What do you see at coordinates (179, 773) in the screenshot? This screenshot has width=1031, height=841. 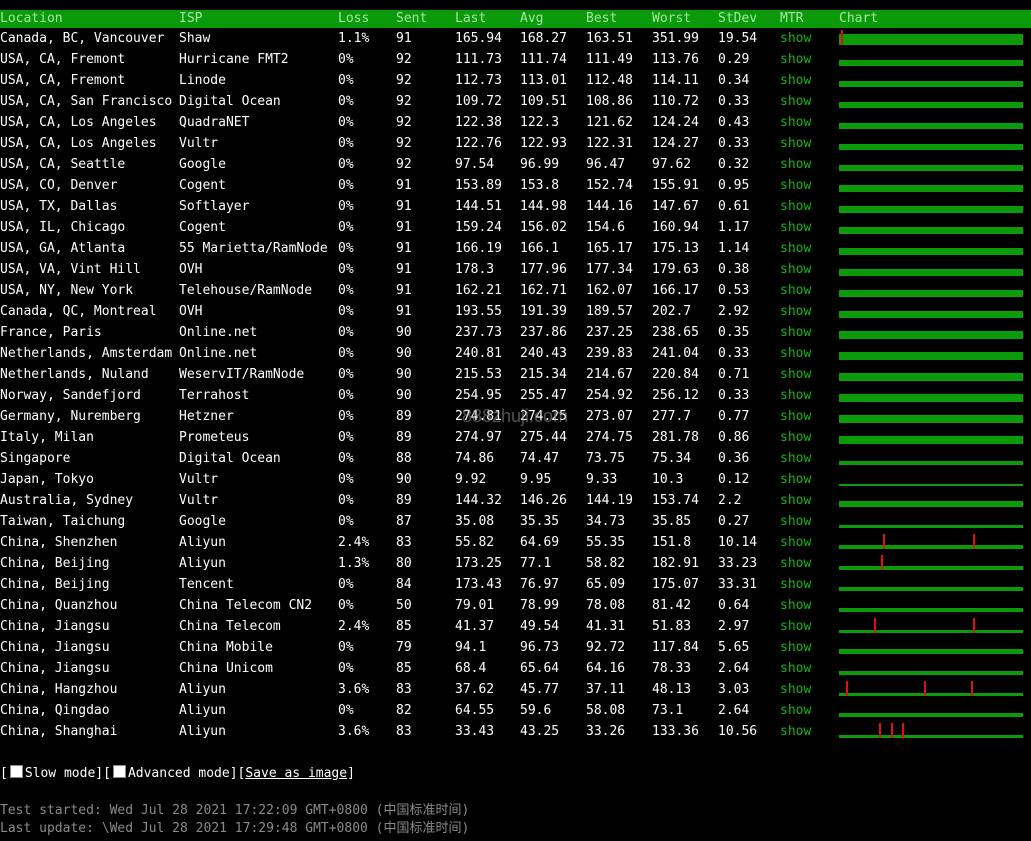 I see `advanced-mode-label: Advanced mode` at bounding box center [179, 773].